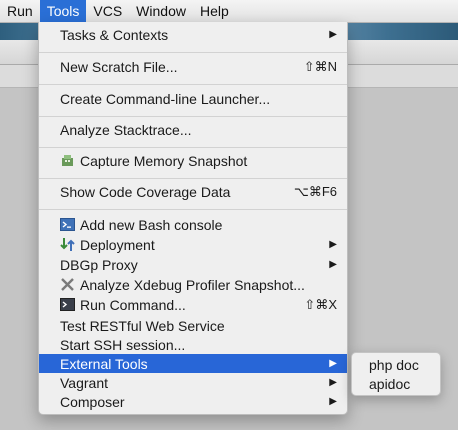 The height and width of the screenshot is (430, 458). I want to click on menu-item-run-command: Run Command... ⇧⌘X, so click(193, 304).